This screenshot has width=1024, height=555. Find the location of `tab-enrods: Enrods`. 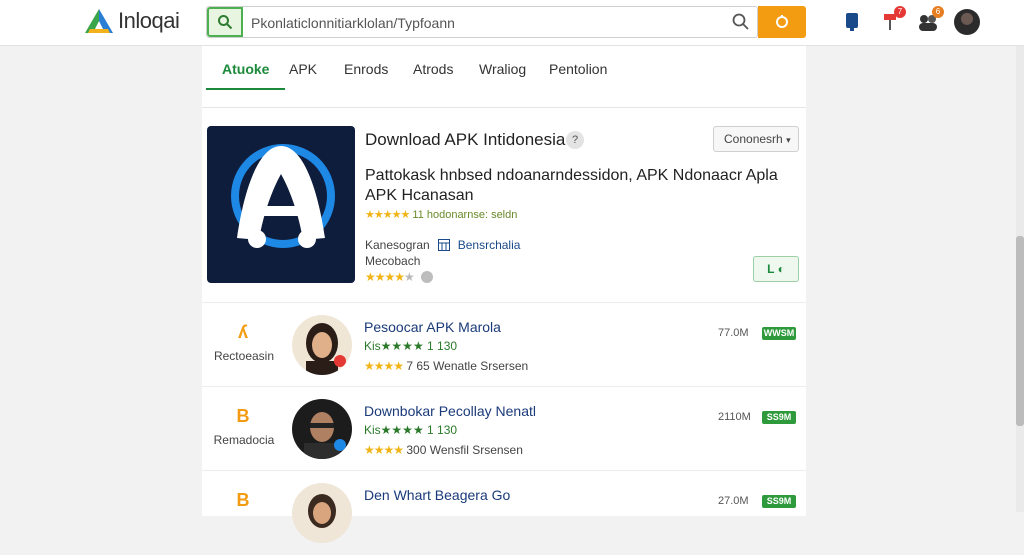

tab-enrods: Enrods is located at coordinates (366, 75).